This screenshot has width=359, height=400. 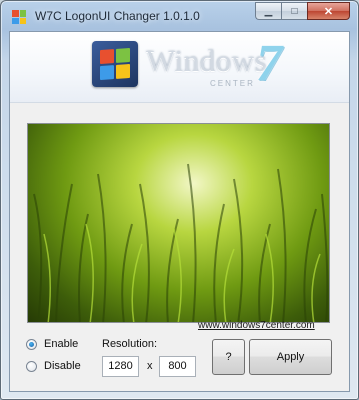 I want to click on logo-number: 7, so click(x=269, y=63).